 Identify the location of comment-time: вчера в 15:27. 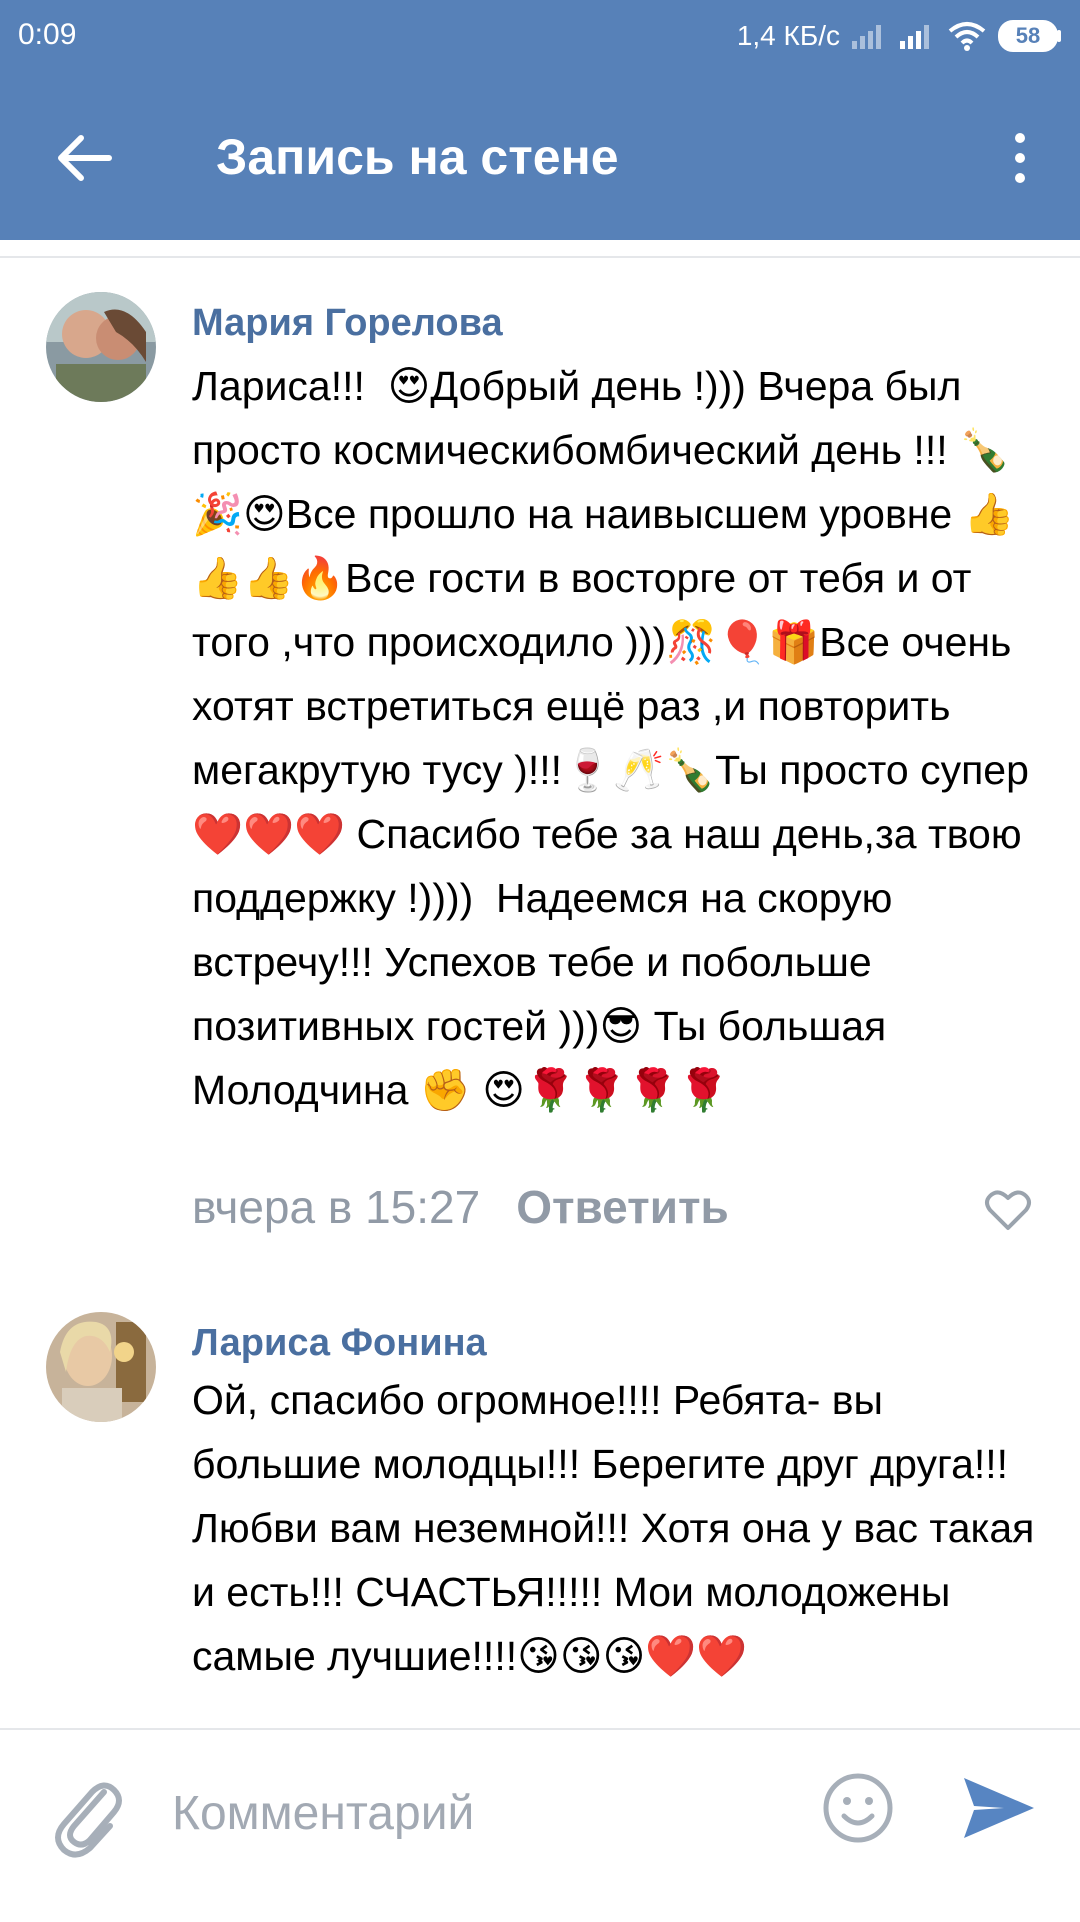
(336, 1207).